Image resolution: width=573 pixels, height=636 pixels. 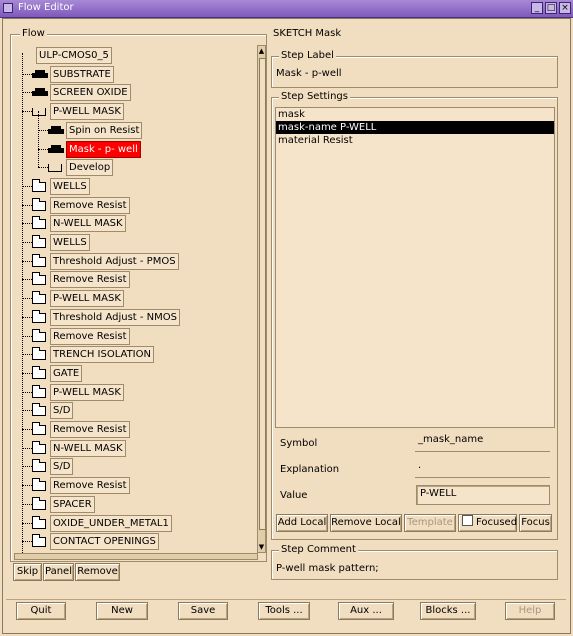 I want to click on new-button: New, so click(x=122, y=611).